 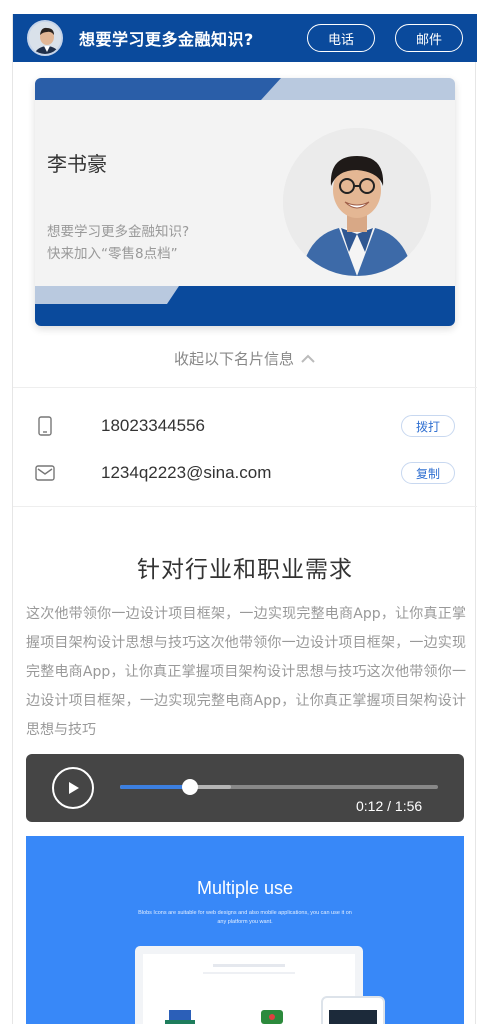 I want to click on card-subtitle-line2: 快来加入“零售8点档”, so click(x=112, y=254).